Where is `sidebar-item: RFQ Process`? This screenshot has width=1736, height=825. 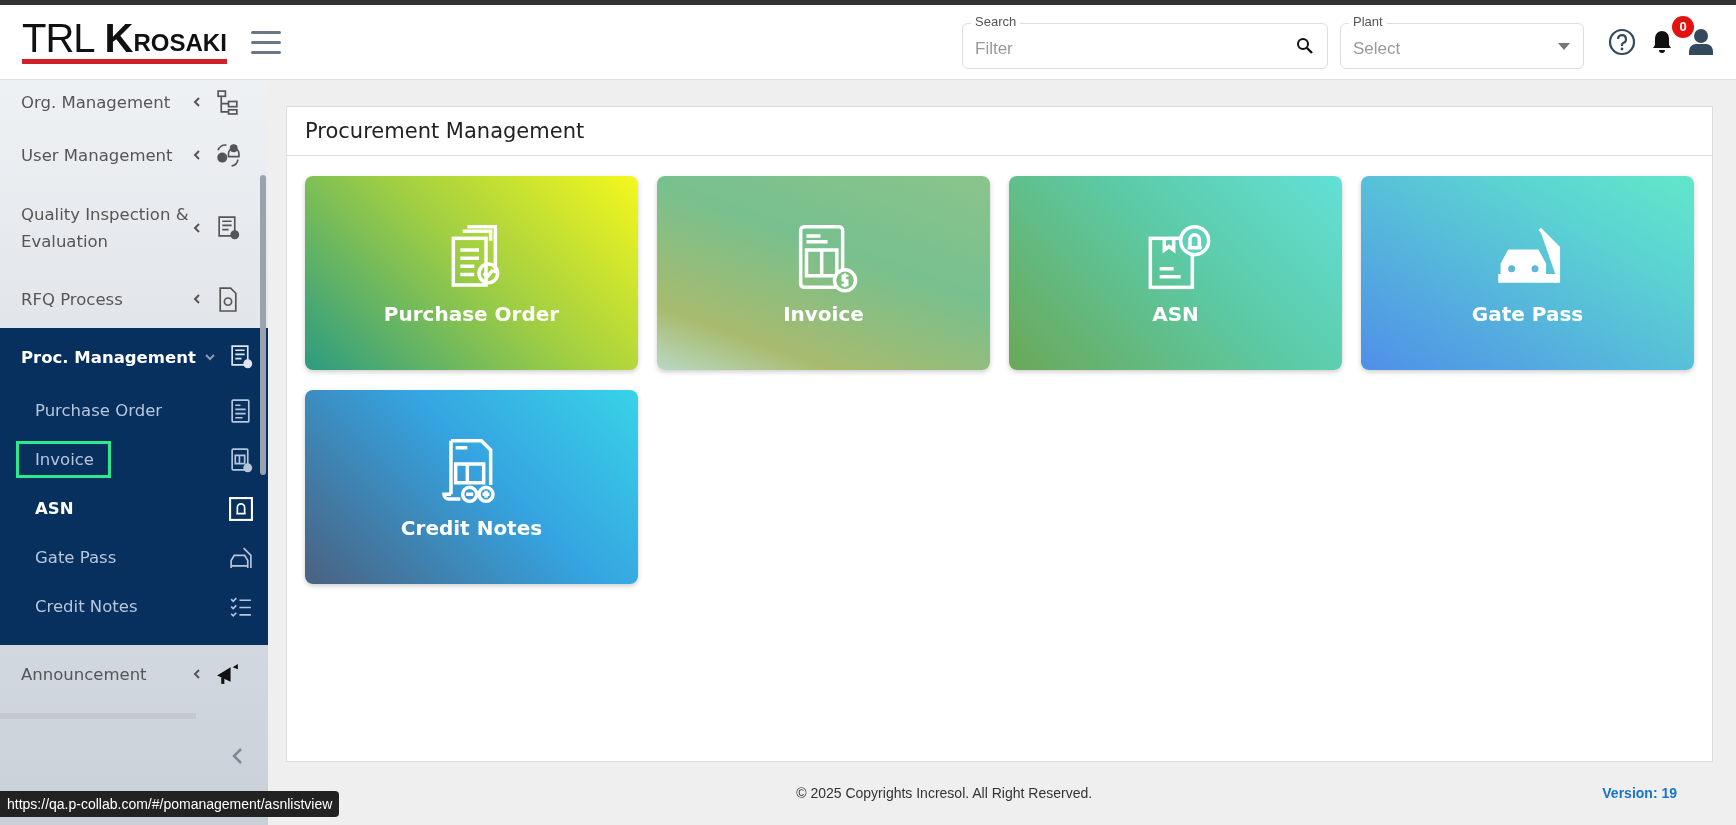 sidebar-item: RFQ Process is located at coordinates (134, 299).